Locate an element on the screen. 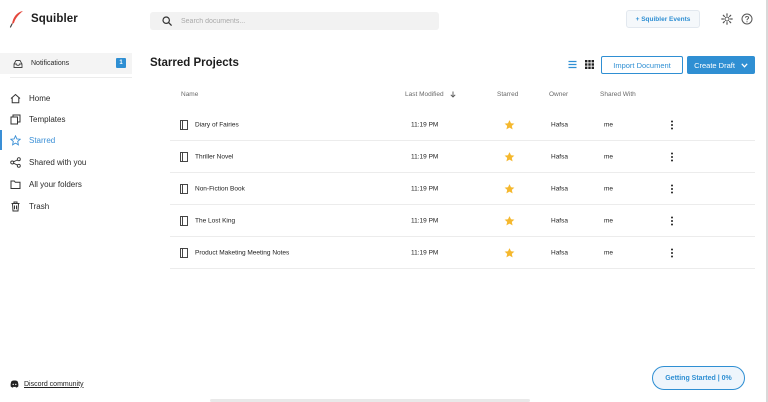  sidebar-item-label: All your folders is located at coordinates (55, 184).